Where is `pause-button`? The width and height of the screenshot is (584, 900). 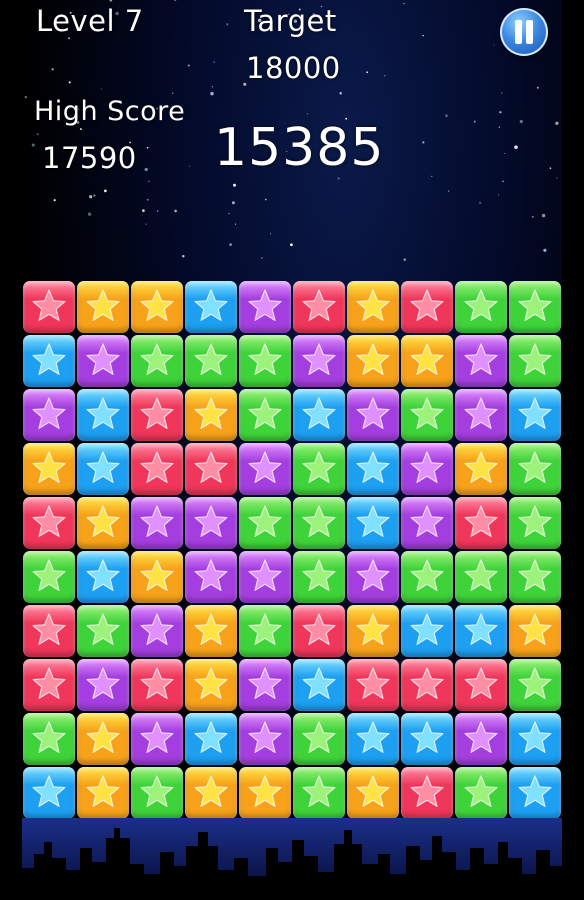 pause-button is located at coordinates (524, 32).